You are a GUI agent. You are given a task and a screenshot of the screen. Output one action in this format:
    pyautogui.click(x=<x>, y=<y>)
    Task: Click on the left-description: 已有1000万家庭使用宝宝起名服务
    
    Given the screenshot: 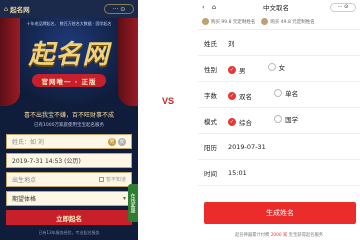 What is the action you would take?
    pyautogui.click(x=69, y=125)
    